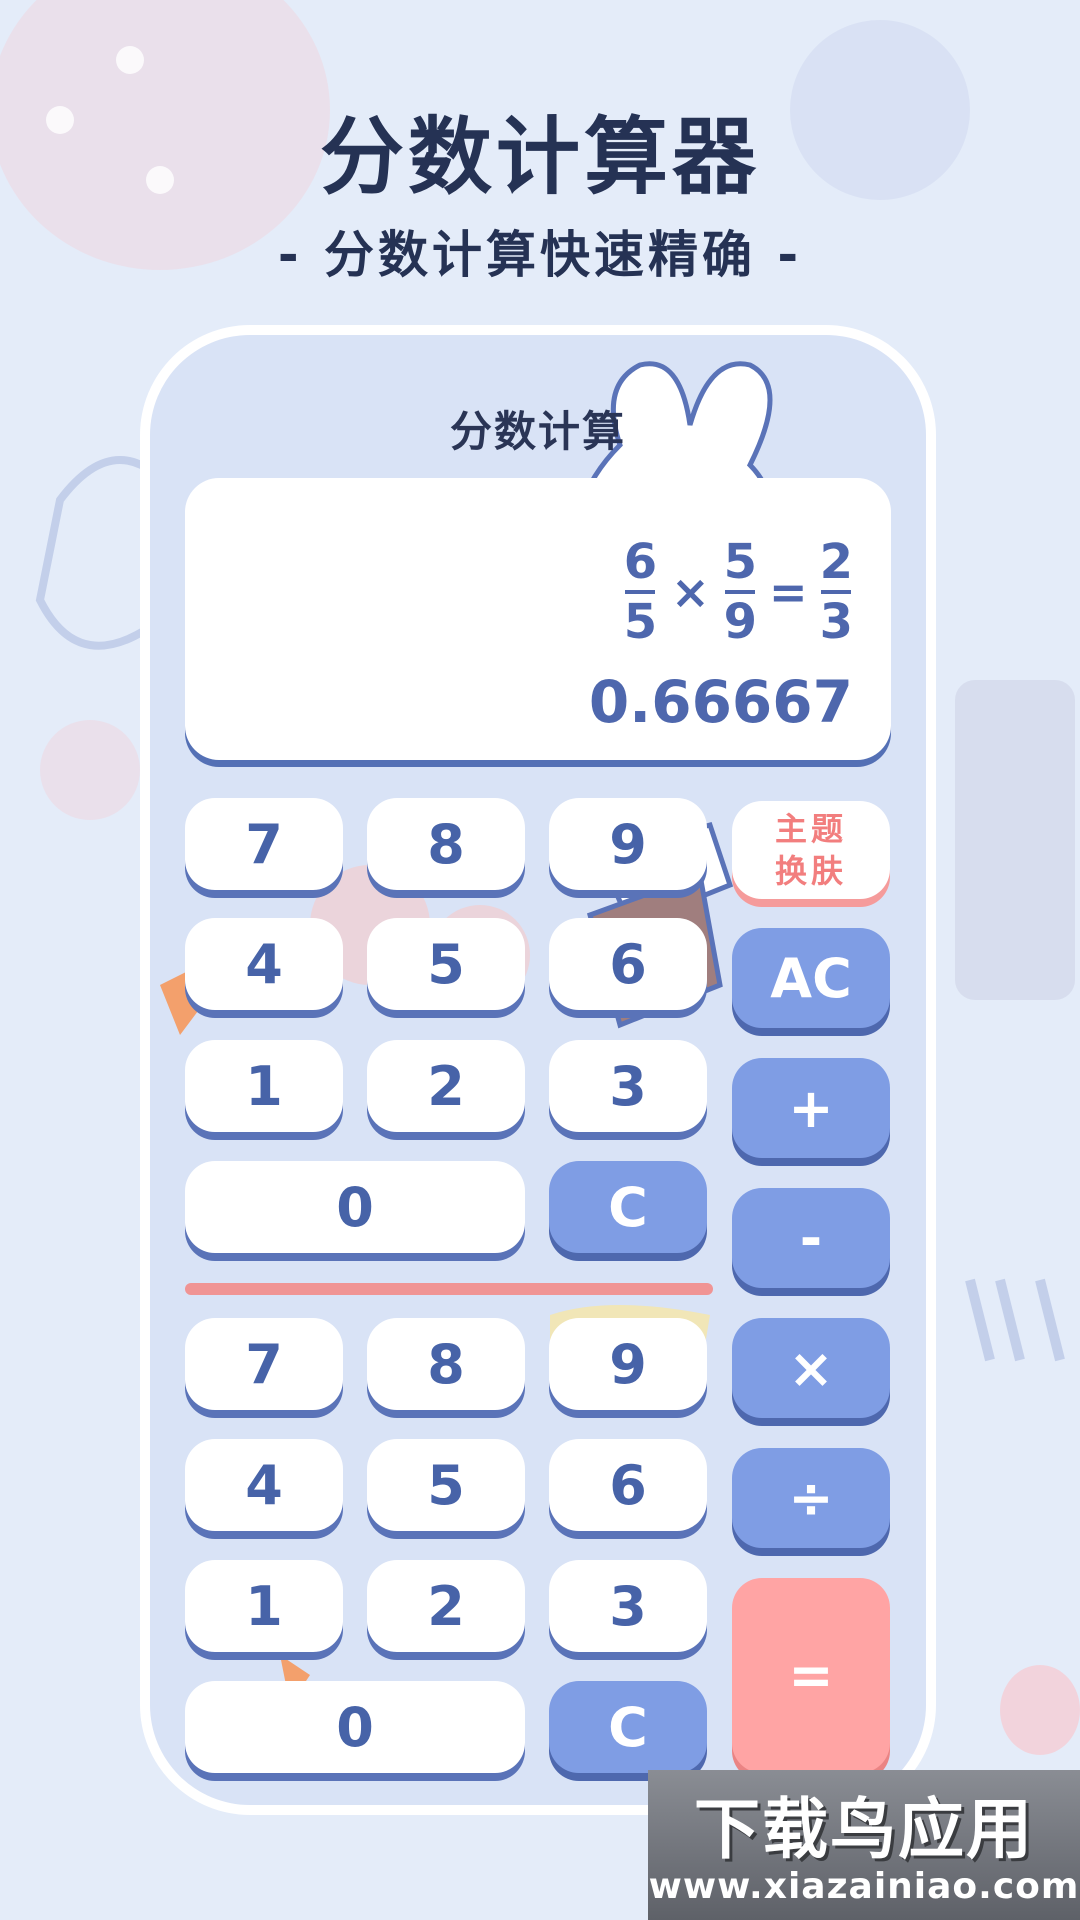 The image size is (1080, 1920). I want to click on minus-button: -, so click(811, 1238).